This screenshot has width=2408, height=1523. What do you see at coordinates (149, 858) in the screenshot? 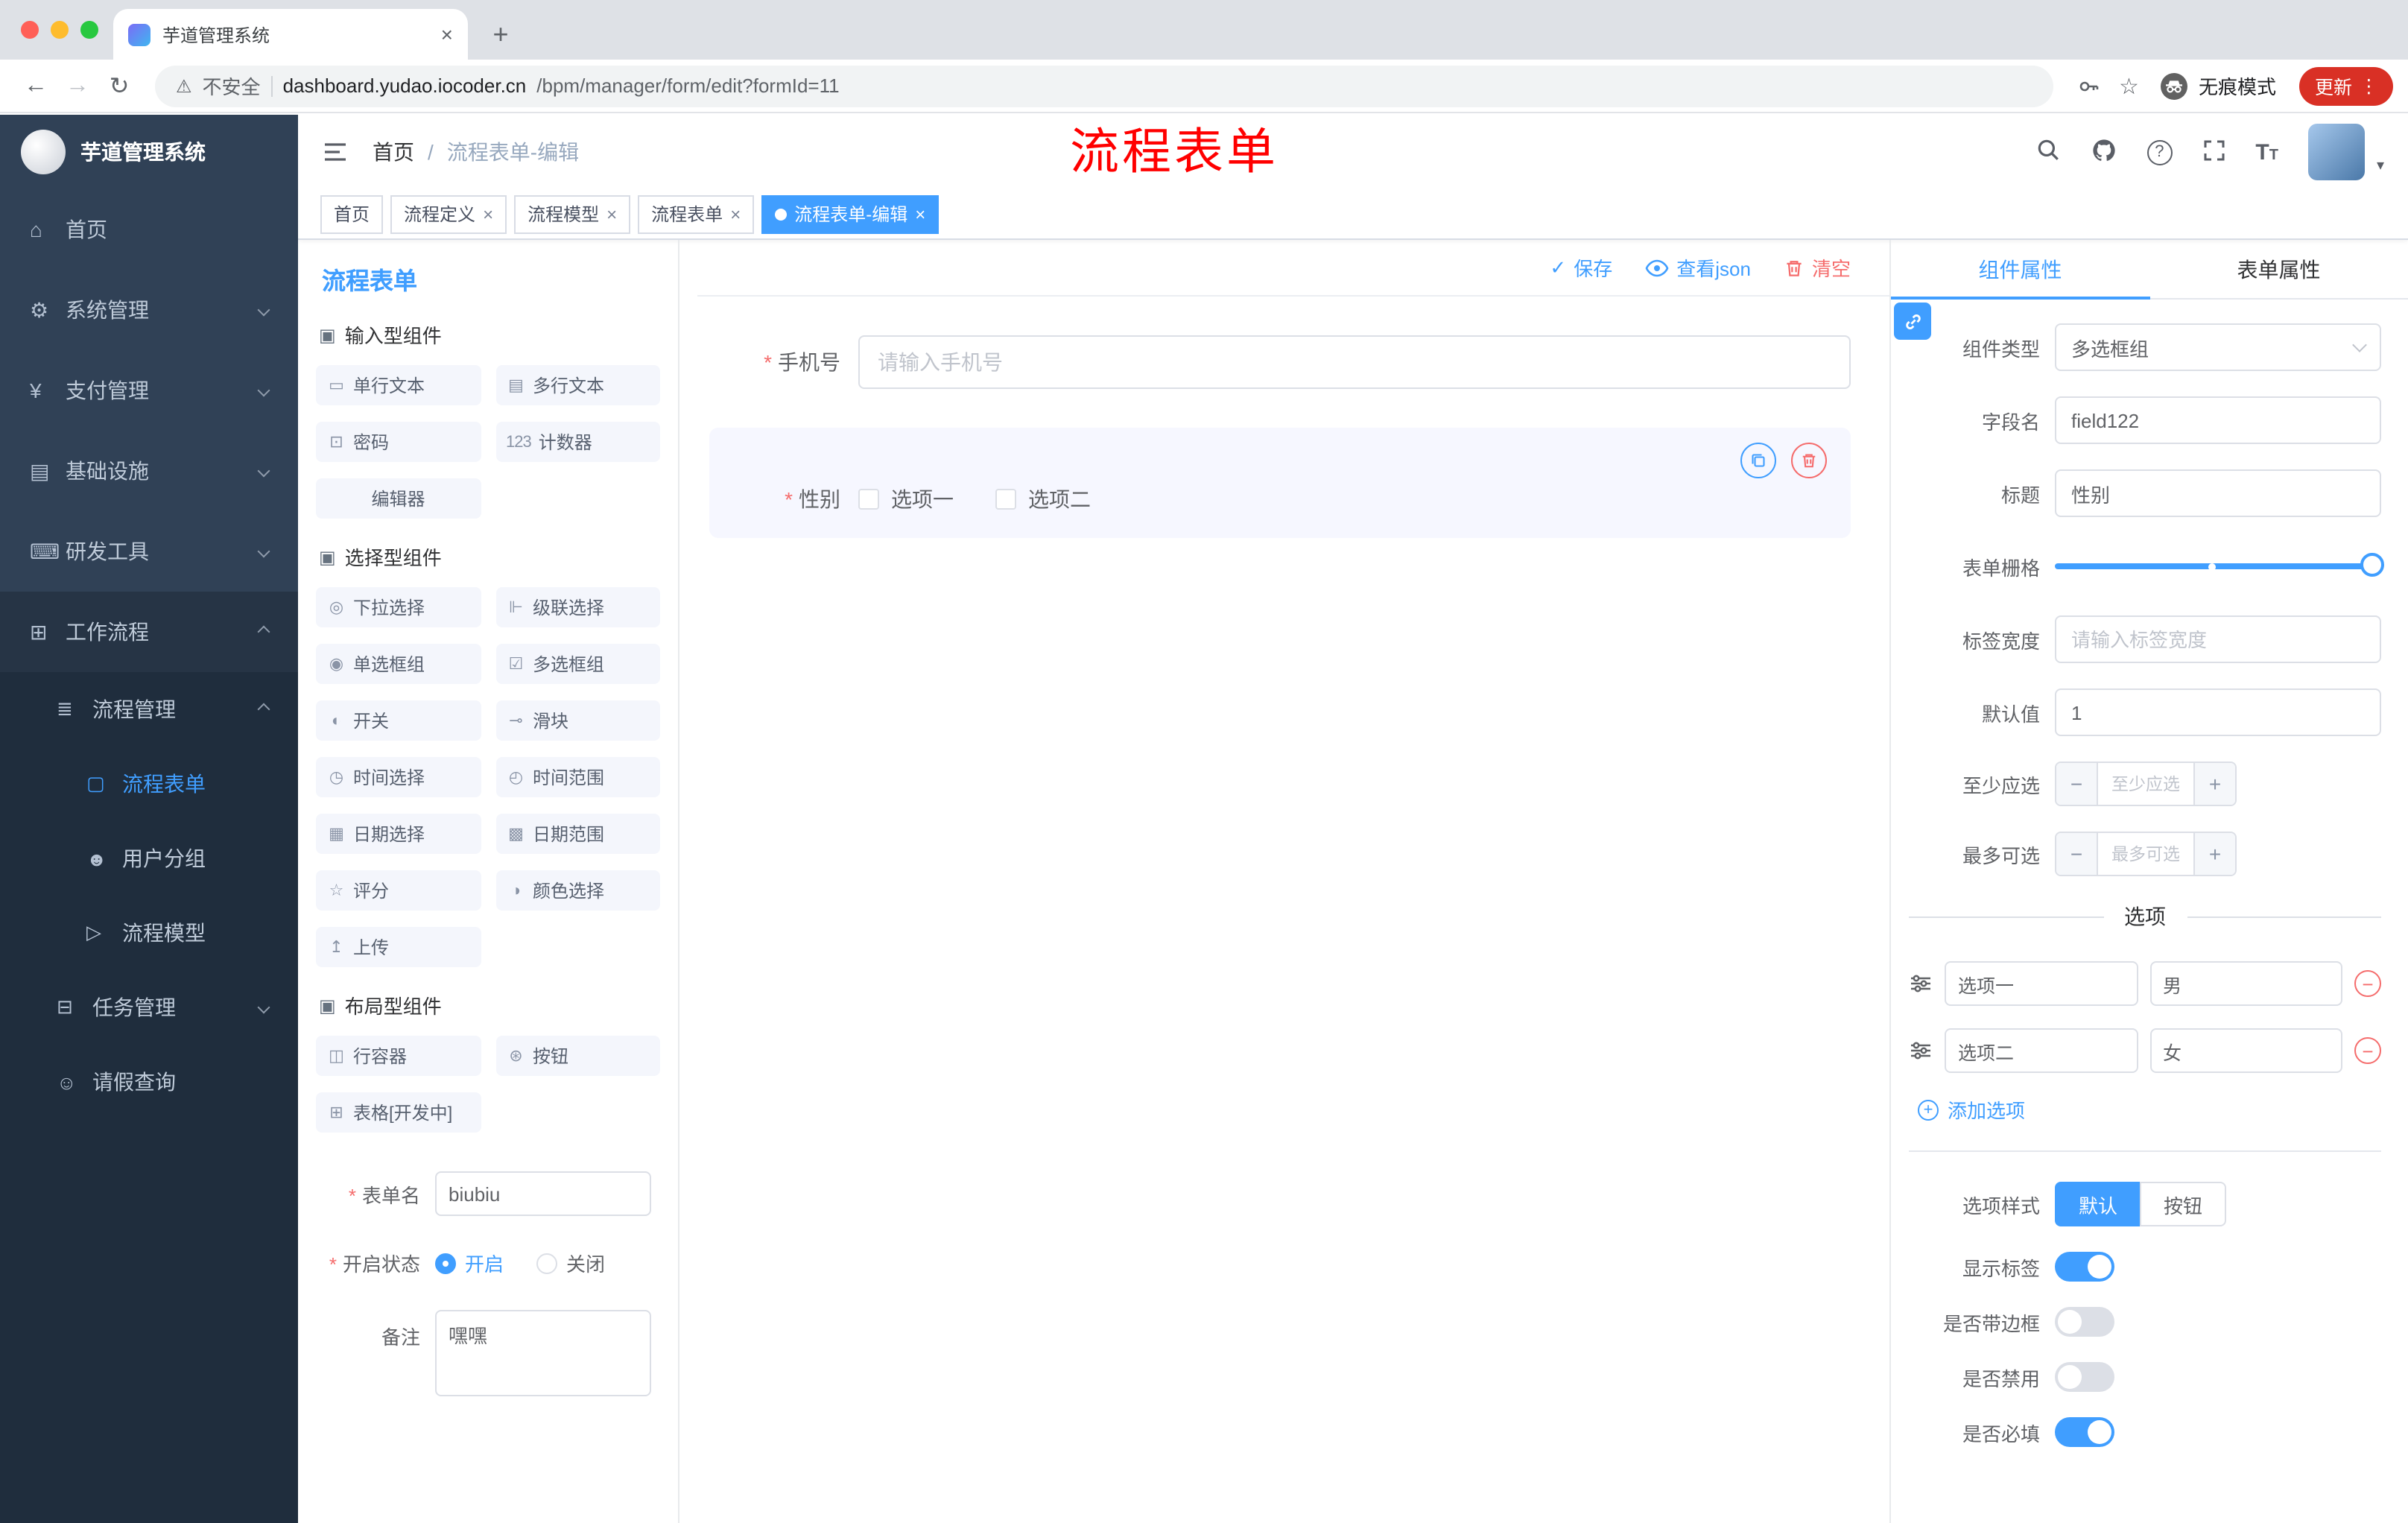
I see `sidebar-item-user-group: ☻ 用户分组` at bounding box center [149, 858].